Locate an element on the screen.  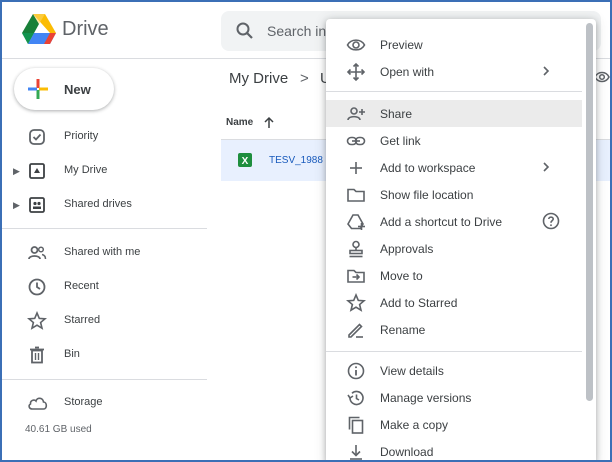
menu-item-label: Get link is located at coordinates (400, 141).